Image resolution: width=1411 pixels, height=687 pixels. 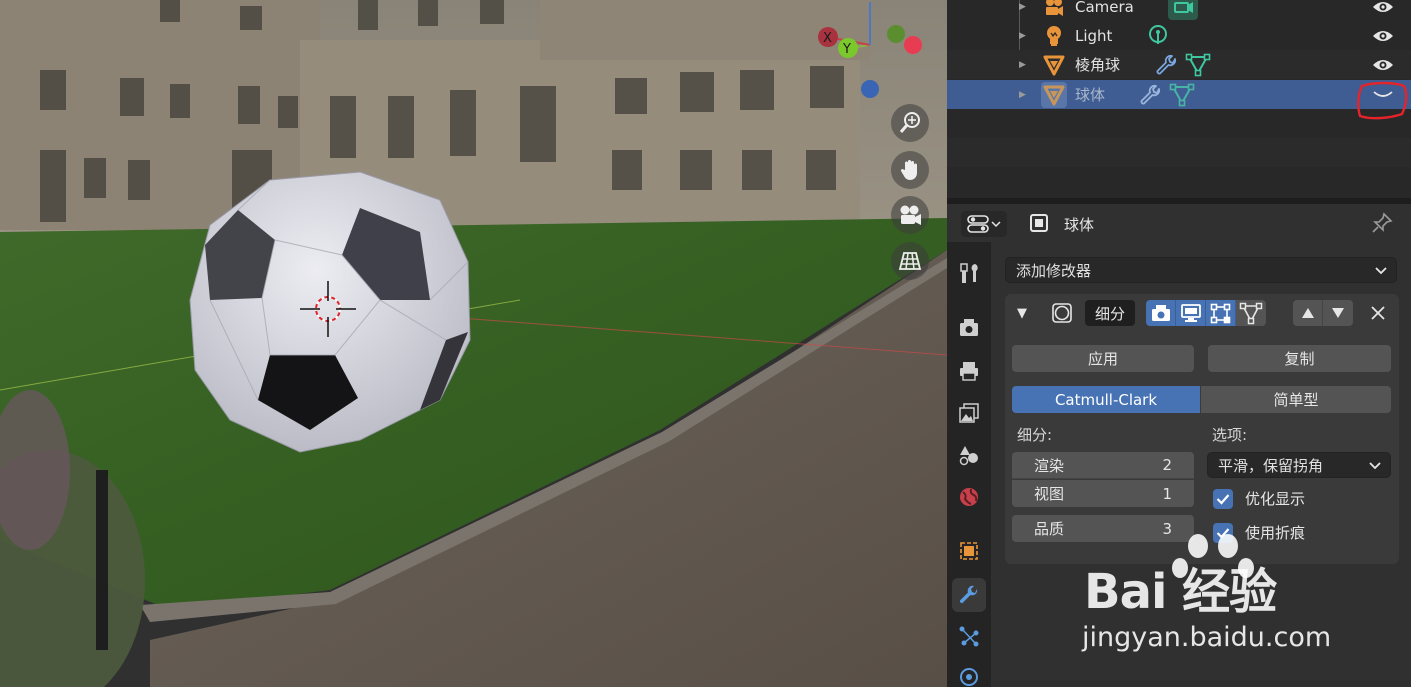 I want to click on subdivision-modifier-icon, so click(x=1062, y=313).